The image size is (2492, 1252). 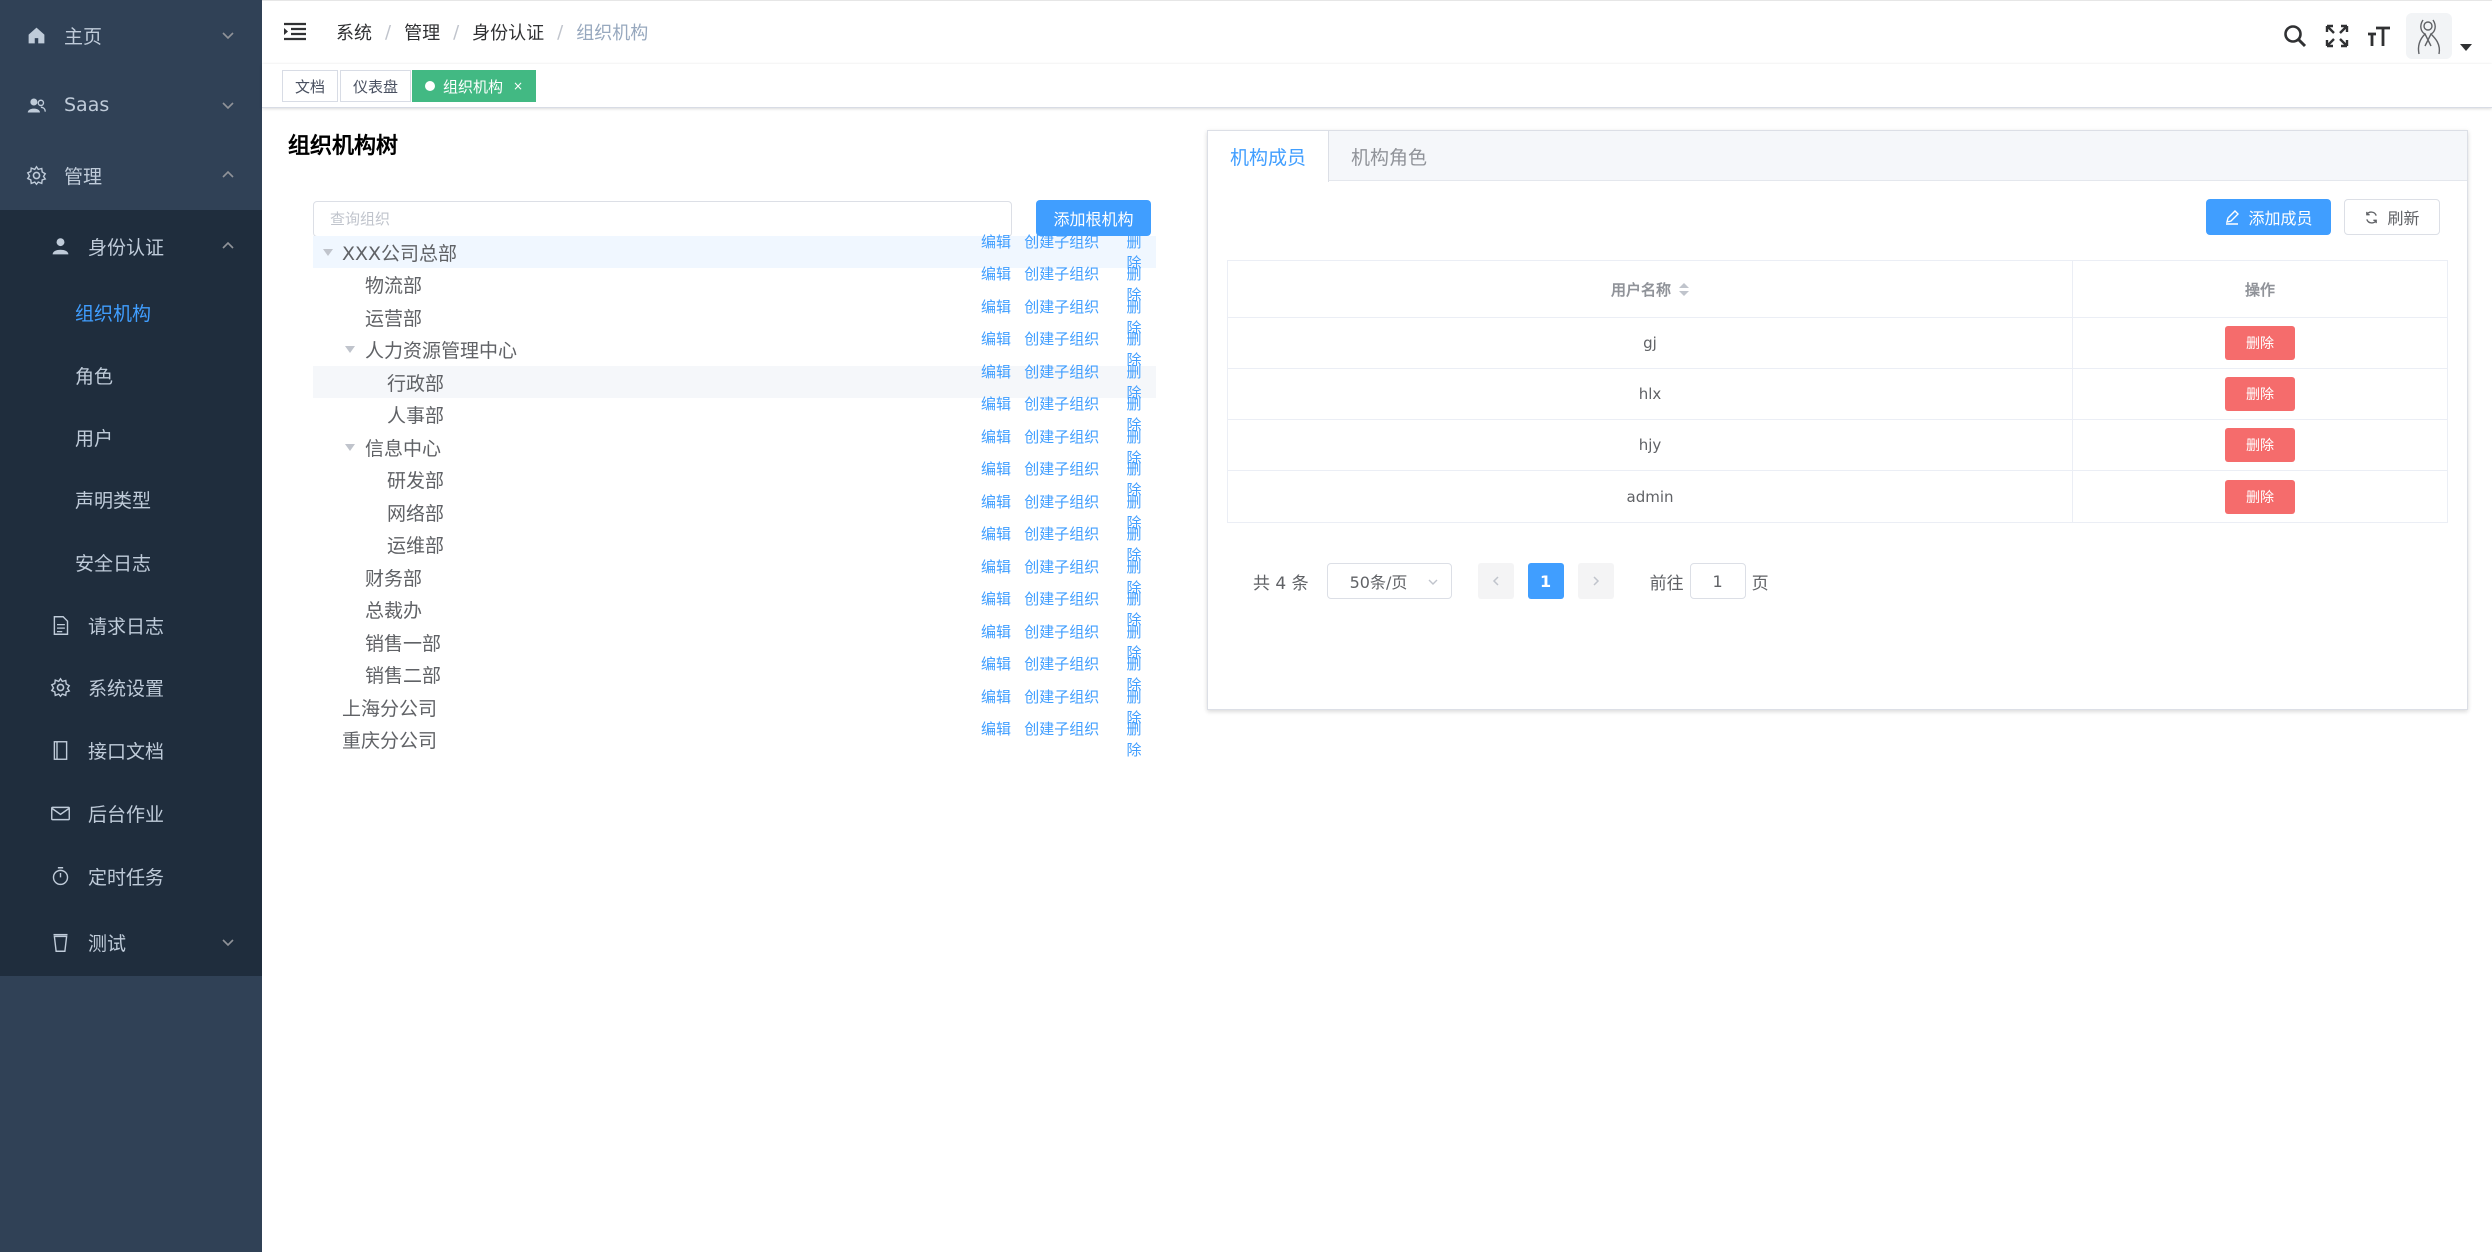 I want to click on tree-node-label: 人力资源管理中心, so click(x=441, y=350).